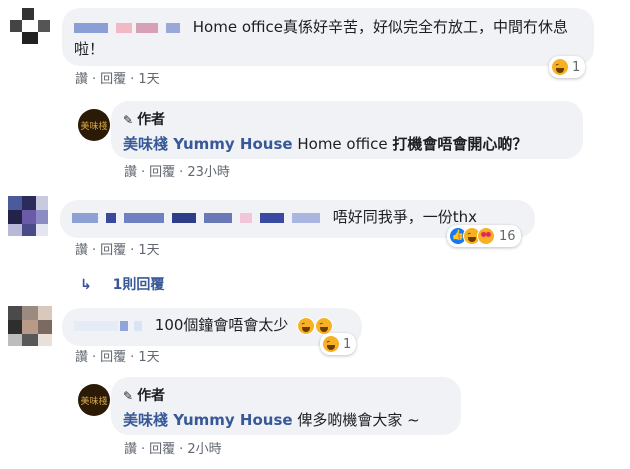 The height and width of the screenshot is (469, 630). I want to click on comment-bubble: 100個鐘會唔會太少, so click(212, 327).